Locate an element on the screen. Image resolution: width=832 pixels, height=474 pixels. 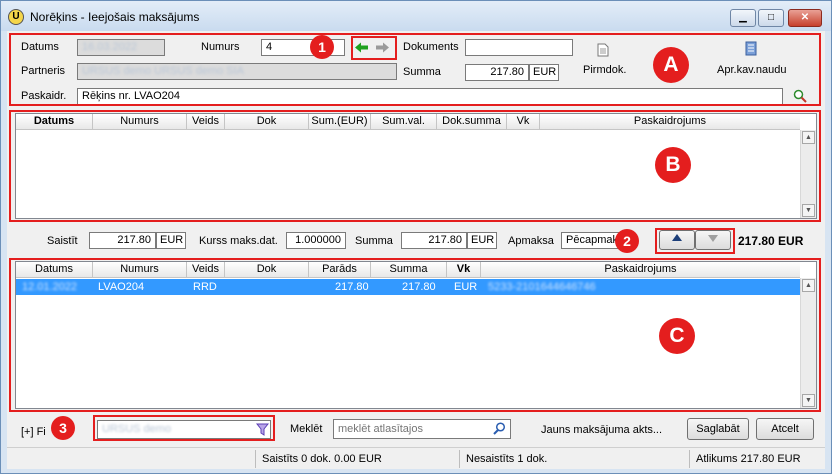
search-button is located at coordinates (499, 430).